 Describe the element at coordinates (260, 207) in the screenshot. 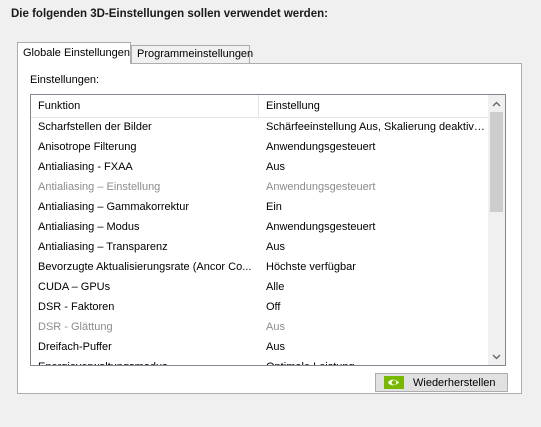

I see `table-row: Antialiasing – Gammakorrektur Ein` at that location.